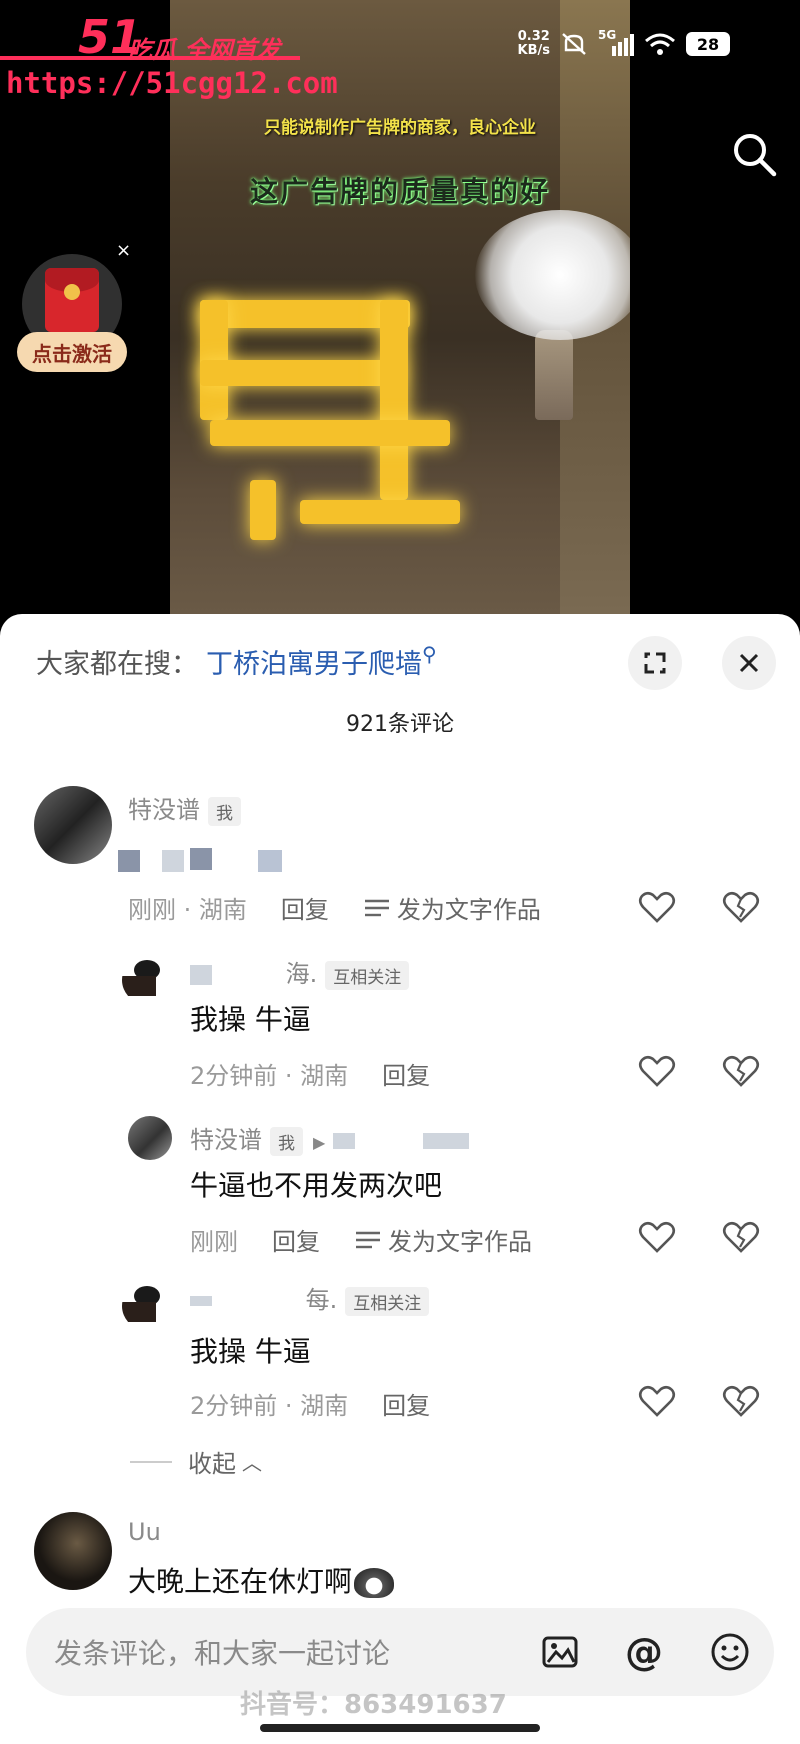 The image size is (800, 1744). I want to click on expand-button, so click(655, 663).